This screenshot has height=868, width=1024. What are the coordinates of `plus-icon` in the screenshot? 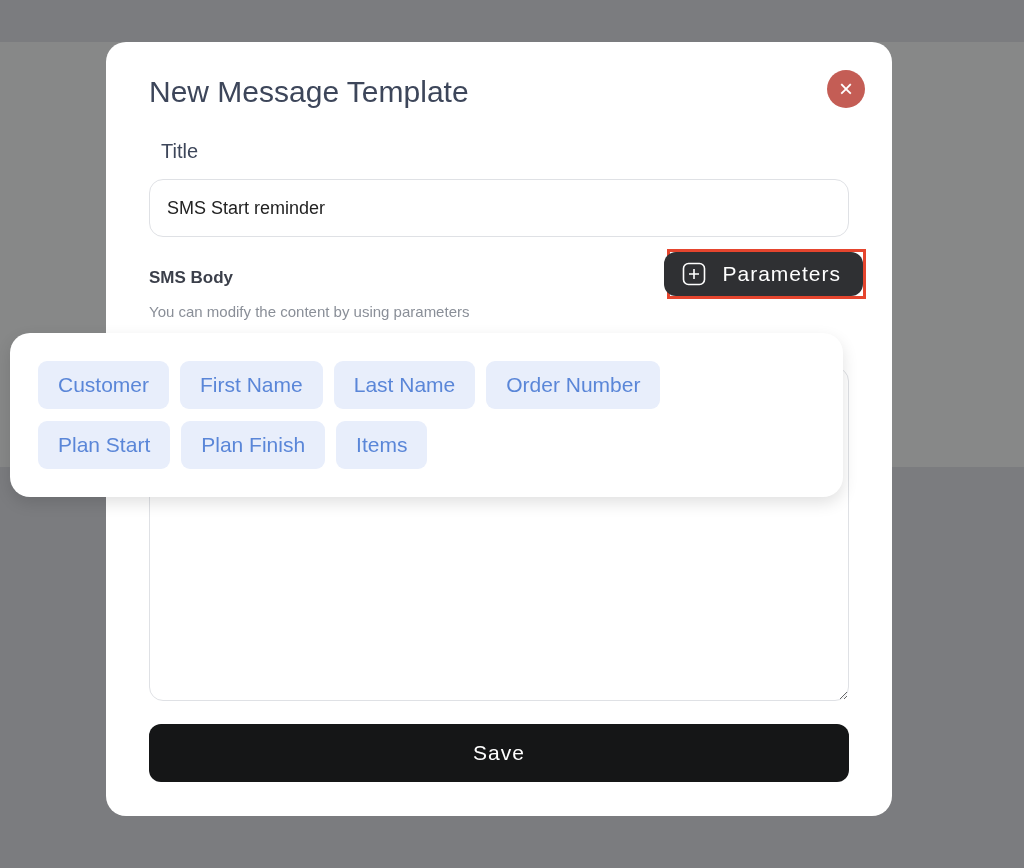 It's located at (694, 273).